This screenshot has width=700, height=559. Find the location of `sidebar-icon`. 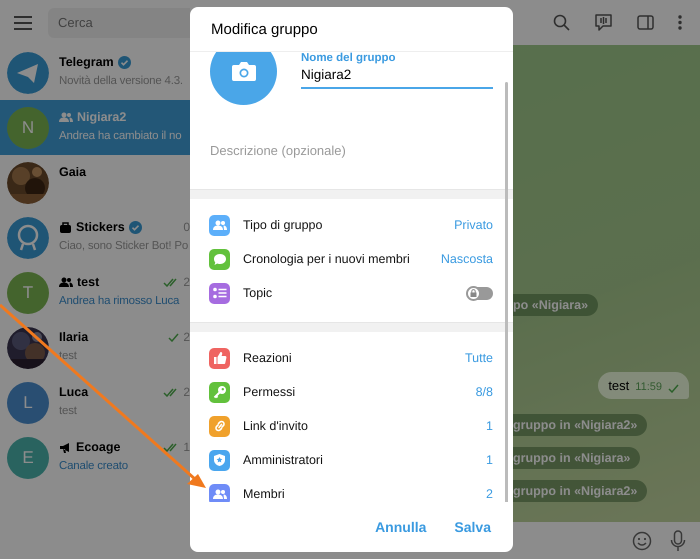

sidebar-icon is located at coordinates (645, 22).